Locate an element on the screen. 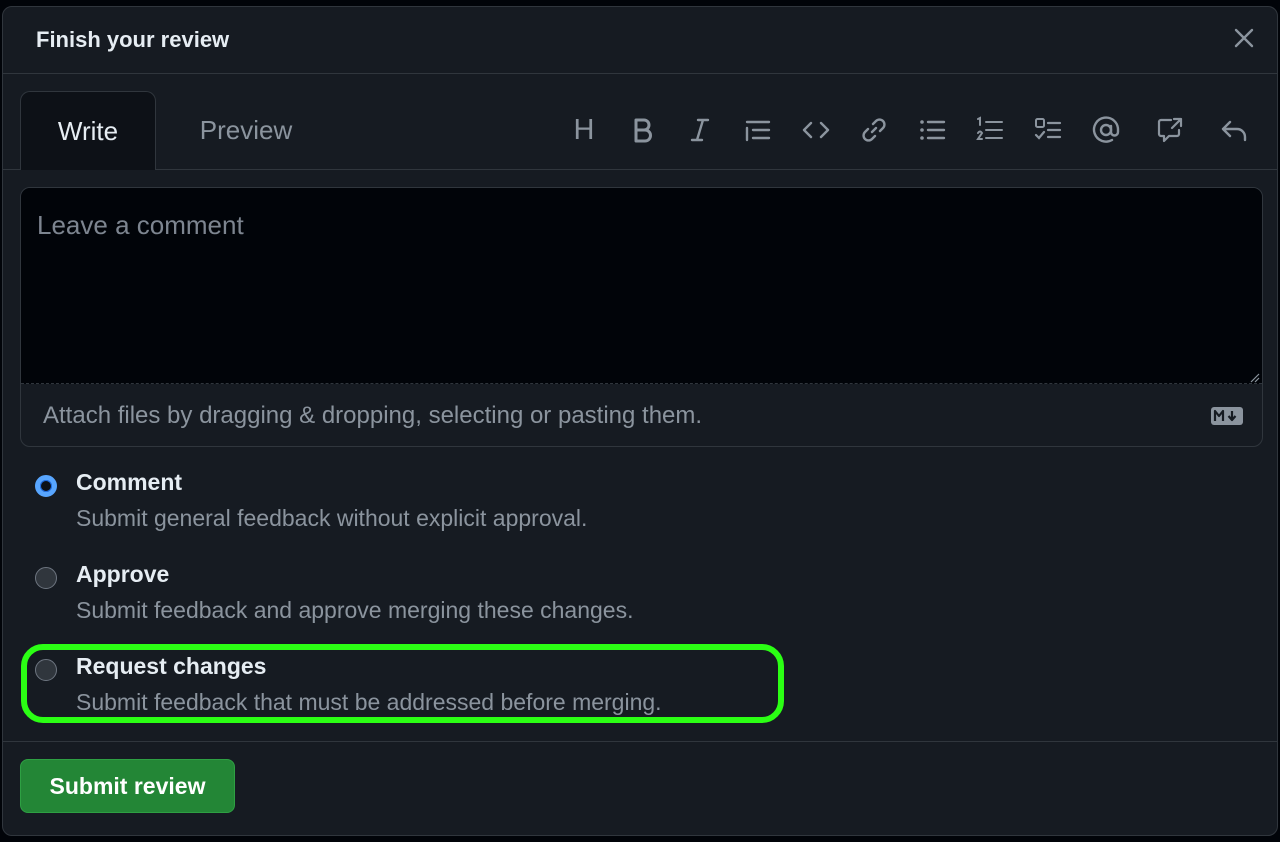 Image resolution: width=1280 pixels, height=842 pixels. quote-icon is located at coordinates (758, 130).